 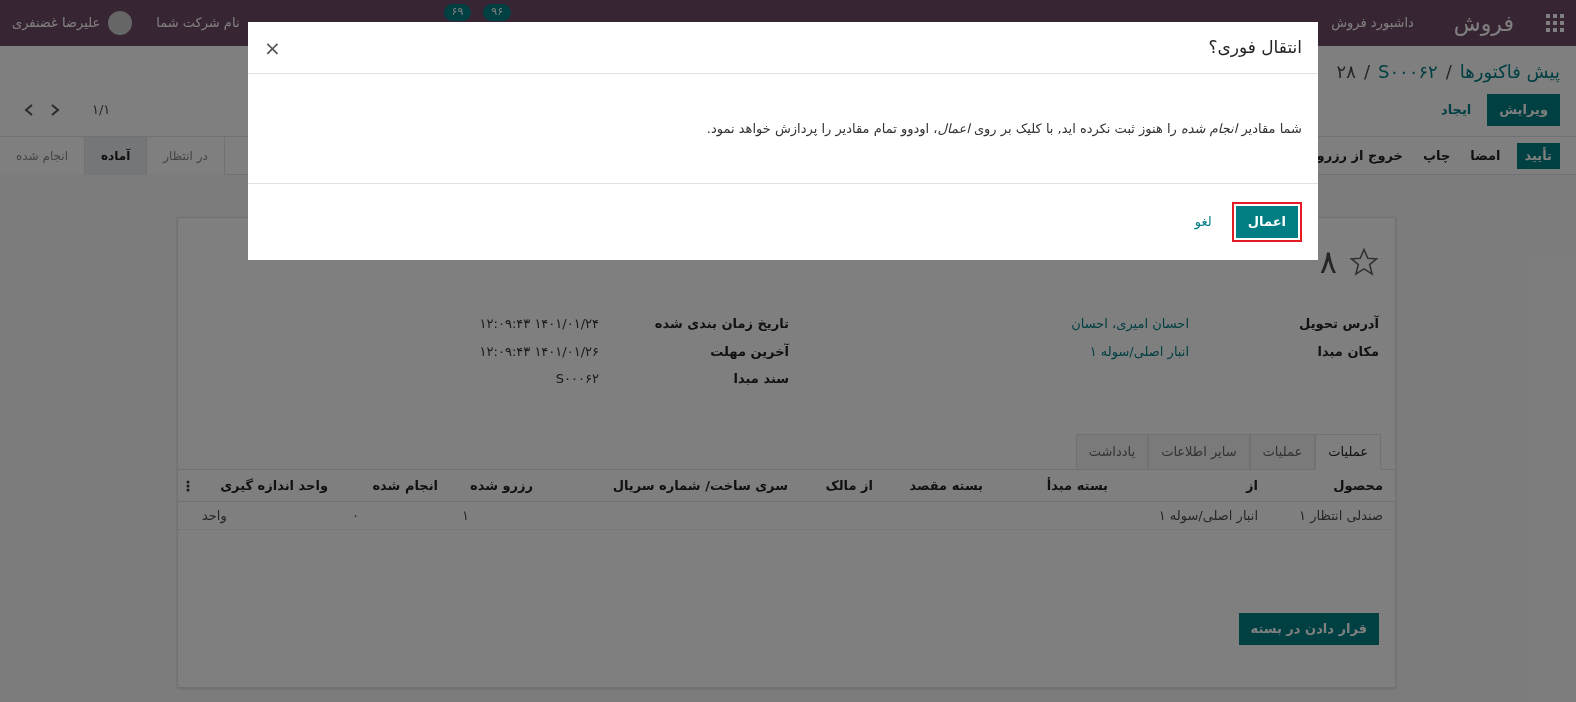 What do you see at coordinates (577, 379) in the screenshot?
I see `field-value: S۰۰۰۶۲` at bounding box center [577, 379].